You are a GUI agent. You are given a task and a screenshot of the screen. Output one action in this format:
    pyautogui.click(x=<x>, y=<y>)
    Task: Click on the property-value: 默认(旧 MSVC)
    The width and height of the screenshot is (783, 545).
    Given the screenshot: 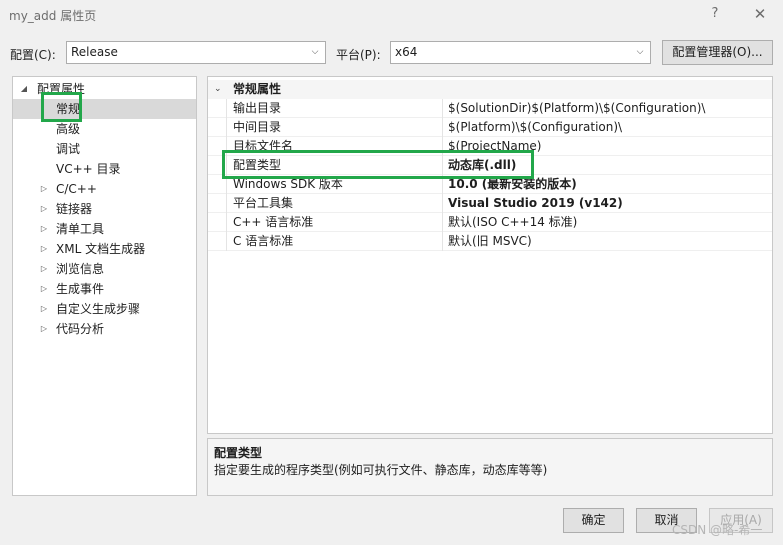 What is the action you would take?
    pyautogui.click(x=490, y=241)
    